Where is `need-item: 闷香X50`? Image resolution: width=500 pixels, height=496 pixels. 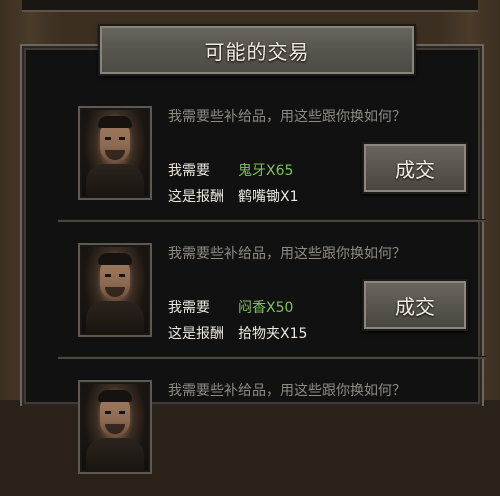 need-item: 闷香X50 is located at coordinates (266, 308).